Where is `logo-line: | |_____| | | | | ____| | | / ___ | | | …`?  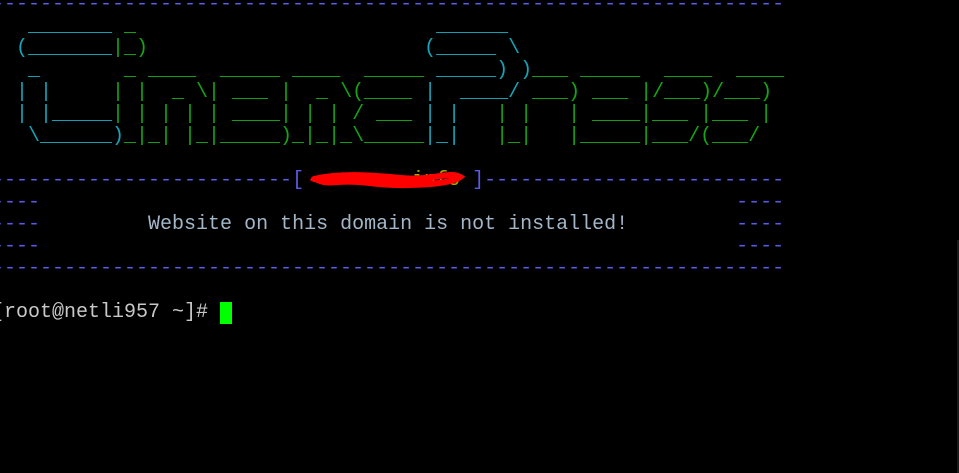
logo-line: | |_____| | | | | ____| | | / ___ | | | … is located at coordinates (392, 115).